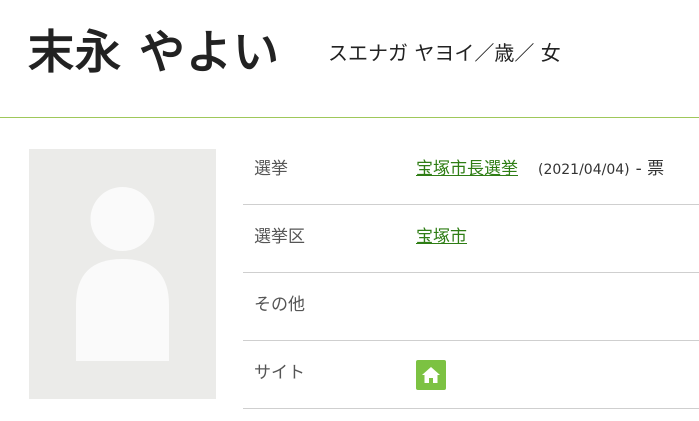 The height and width of the screenshot is (421, 699). Describe the element at coordinates (279, 237) in the screenshot. I see `district-label: 選挙区` at that location.